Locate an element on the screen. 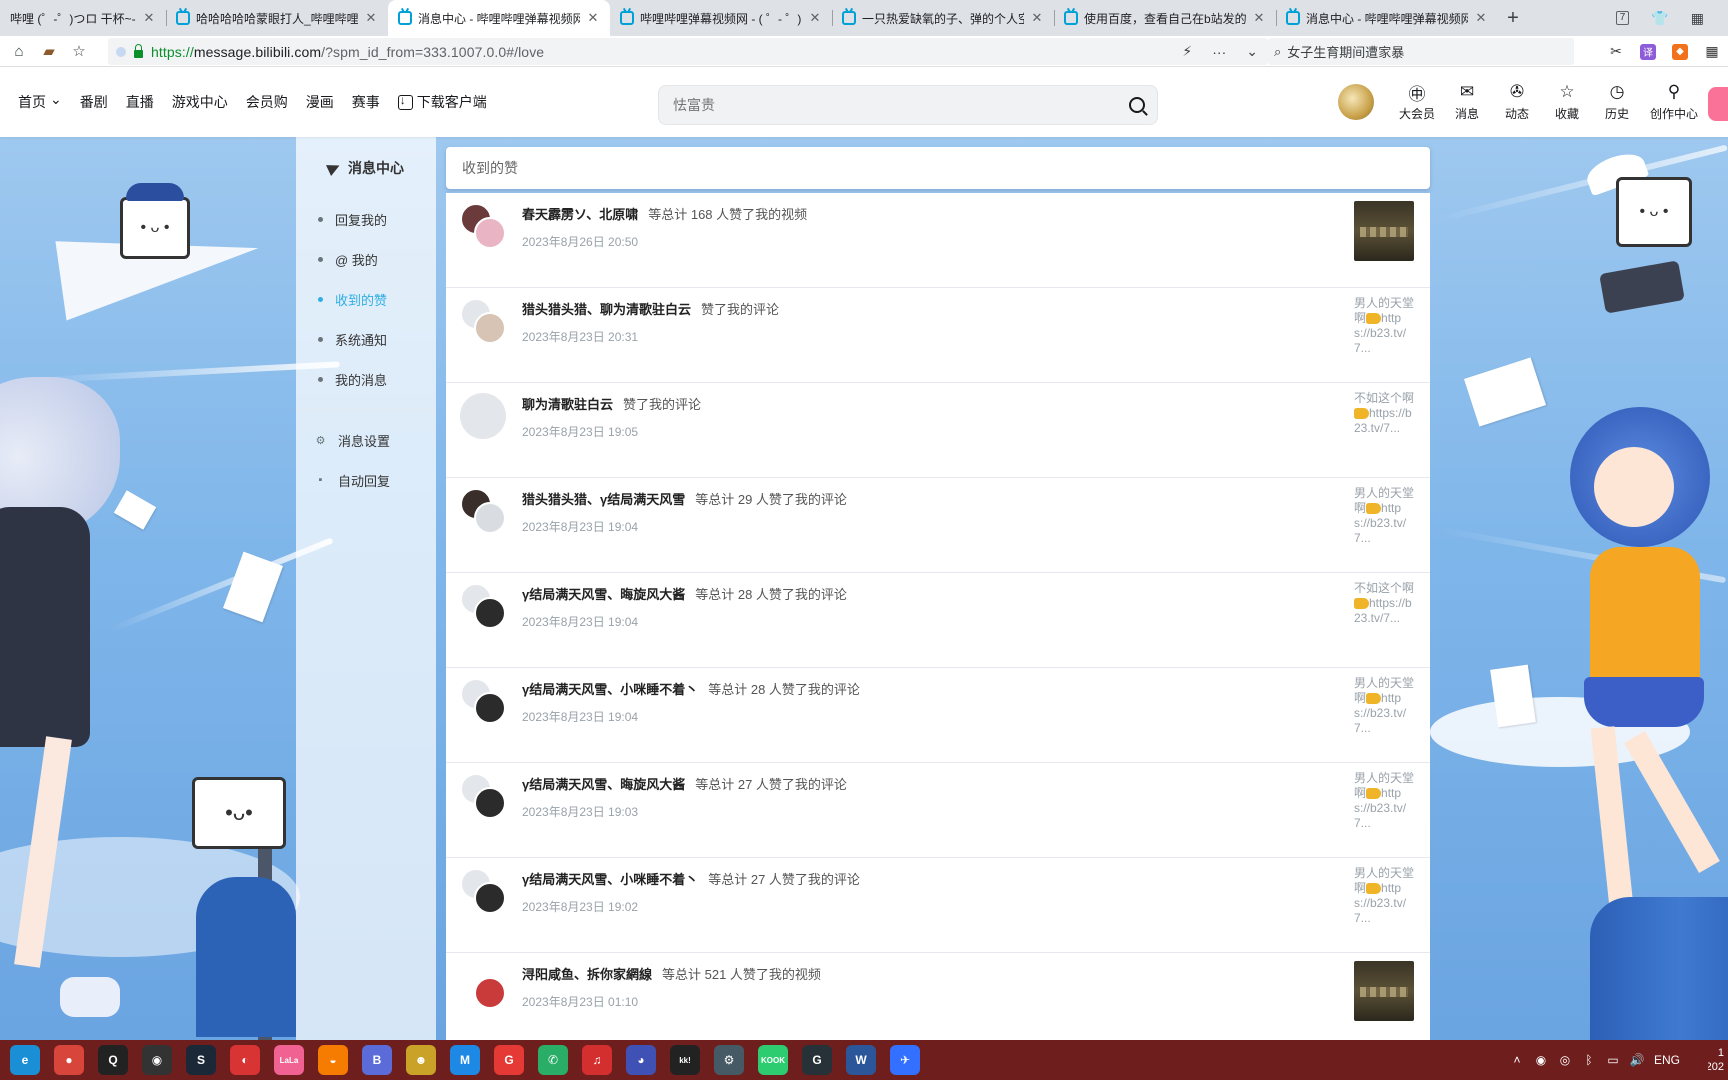  user-nav-favorite: ☆ 收藏 is located at coordinates (1567, 102).